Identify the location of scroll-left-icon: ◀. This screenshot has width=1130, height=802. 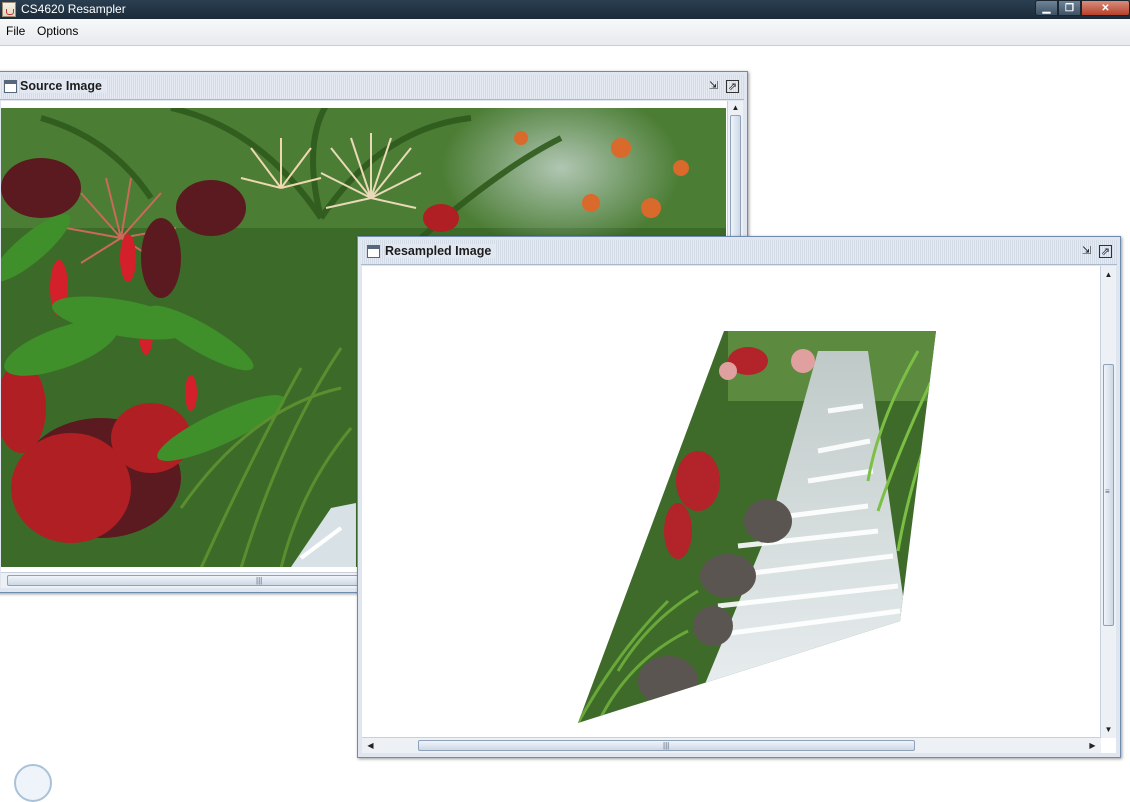
(370, 745).